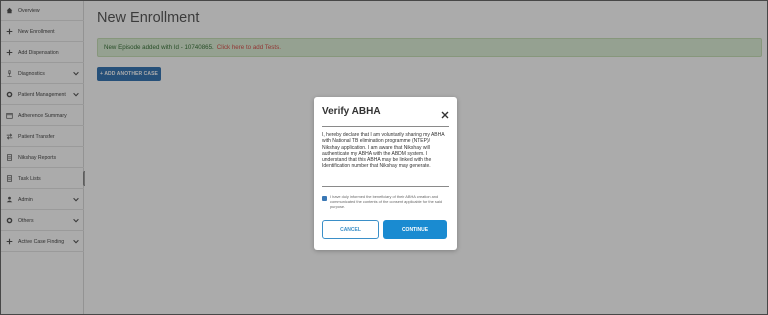 Image resolution: width=768 pixels, height=315 pixels. Describe the element at coordinates (350, 229) in the screenshot. I see `cancel-button: CANCEL` at that location.